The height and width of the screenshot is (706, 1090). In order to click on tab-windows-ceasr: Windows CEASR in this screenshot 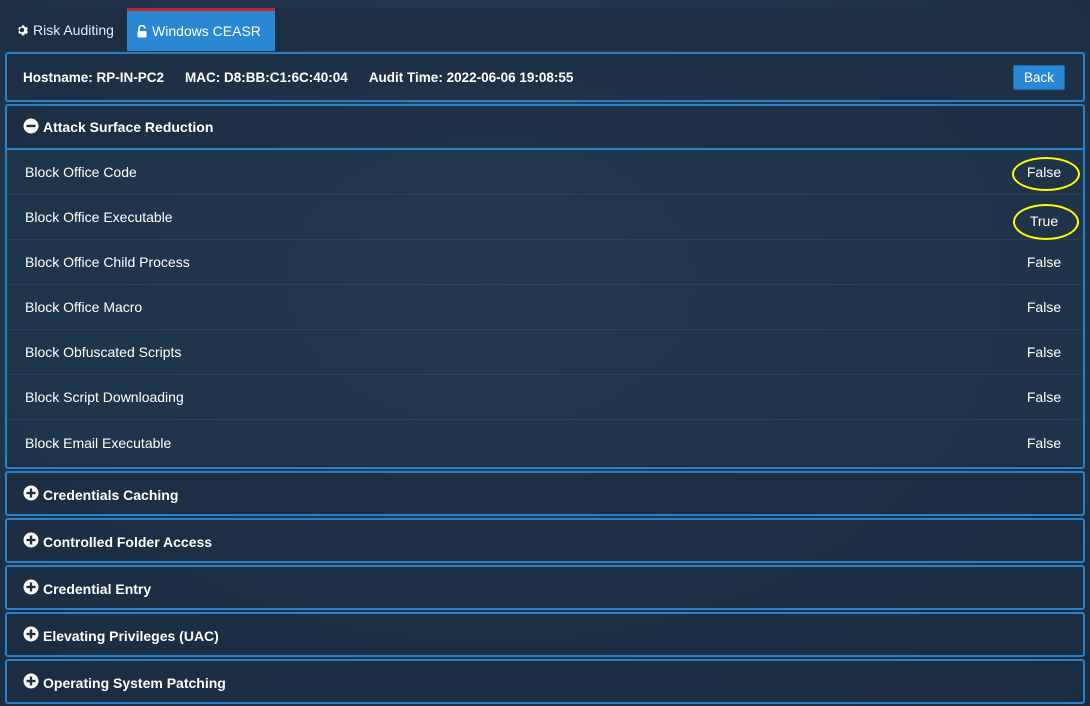, I will do `click(201, 29)`.